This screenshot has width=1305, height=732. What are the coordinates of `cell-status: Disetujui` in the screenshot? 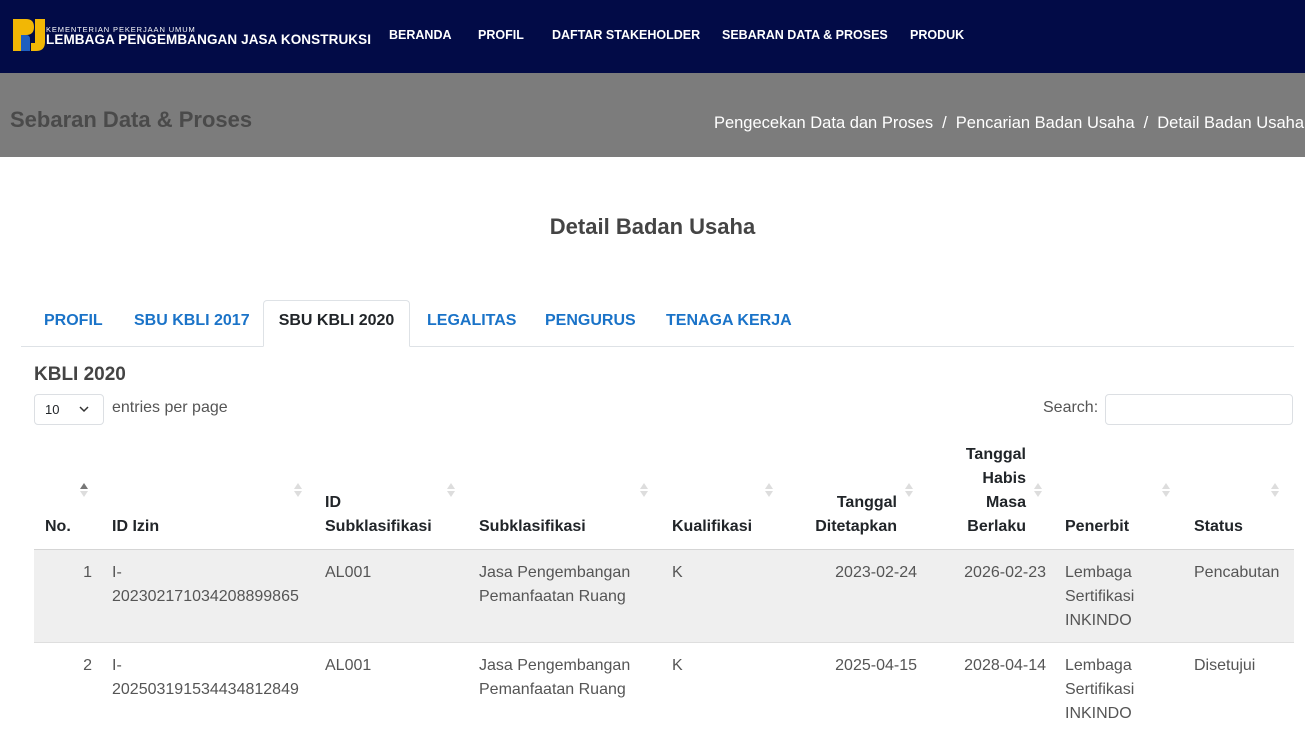 It's located at (1225, 665).